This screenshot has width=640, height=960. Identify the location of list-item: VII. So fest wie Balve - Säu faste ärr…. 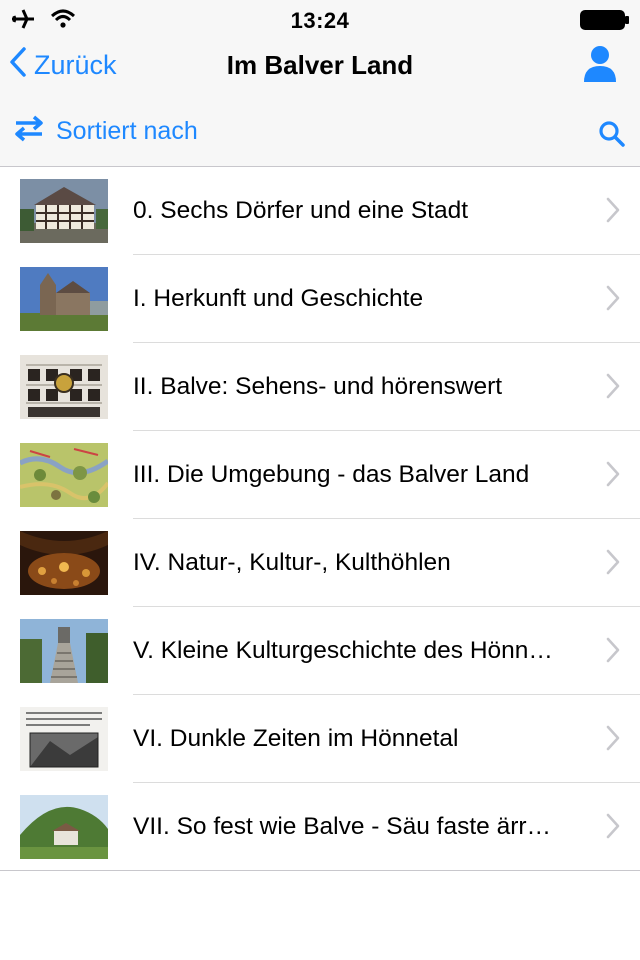
(320, 827).